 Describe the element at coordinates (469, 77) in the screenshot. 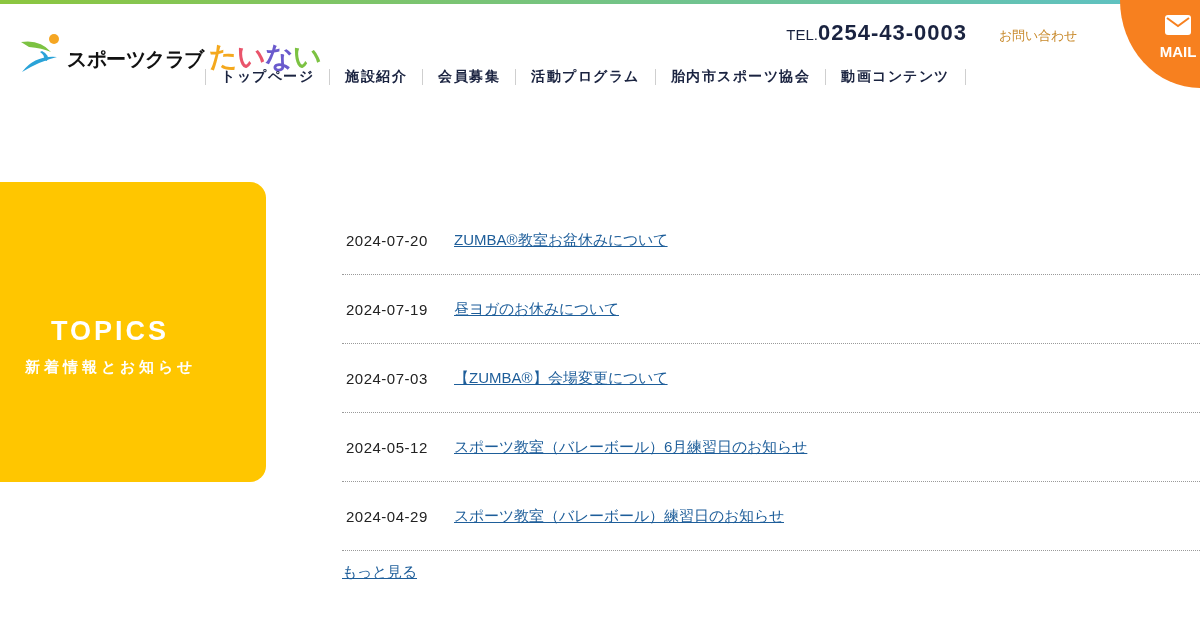

I see `nav-link: 会員募集` at that location.